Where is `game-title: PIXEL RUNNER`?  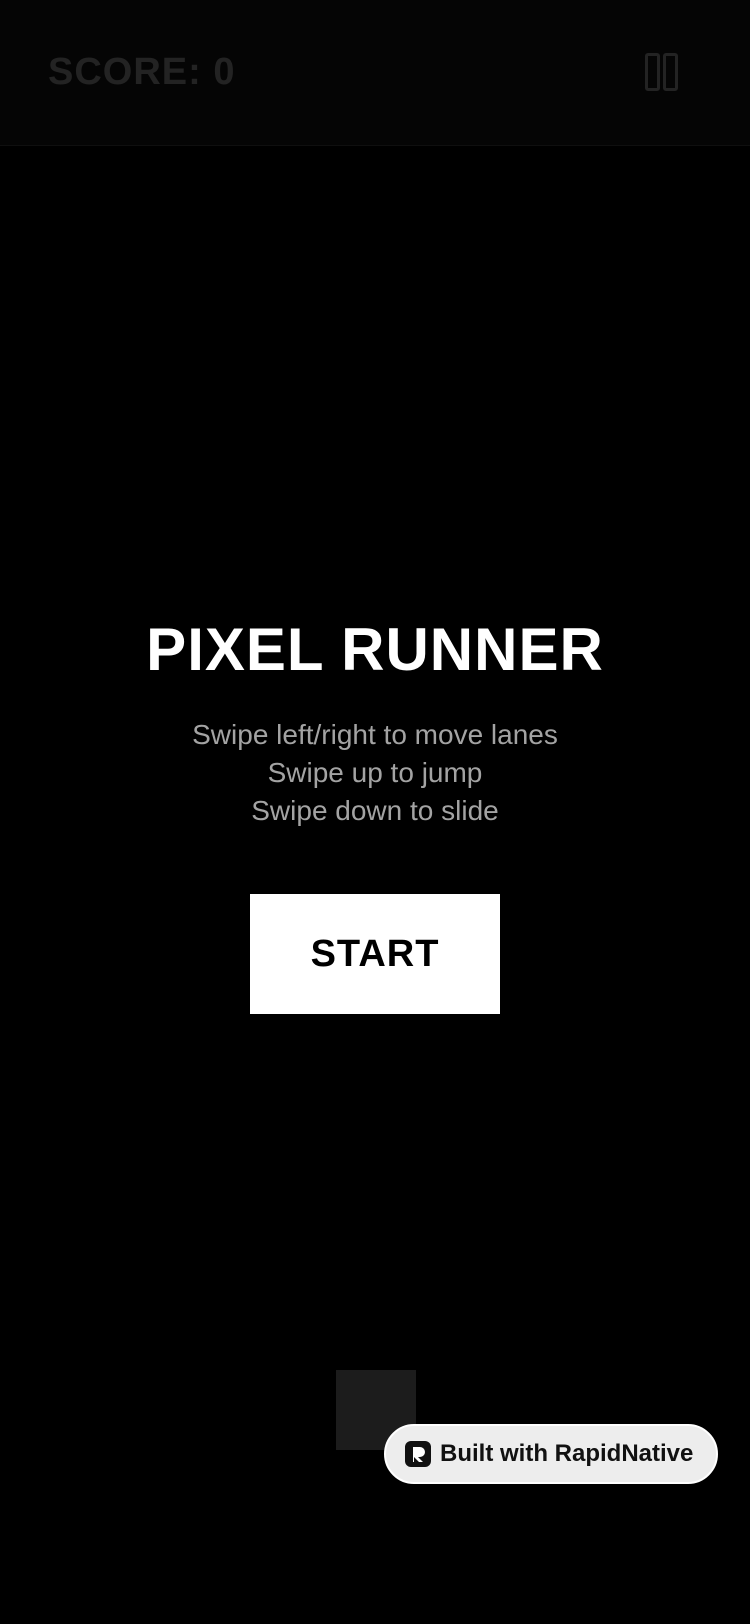
game-title: PIXEL RUNNER is located at coordinates (375, 649).